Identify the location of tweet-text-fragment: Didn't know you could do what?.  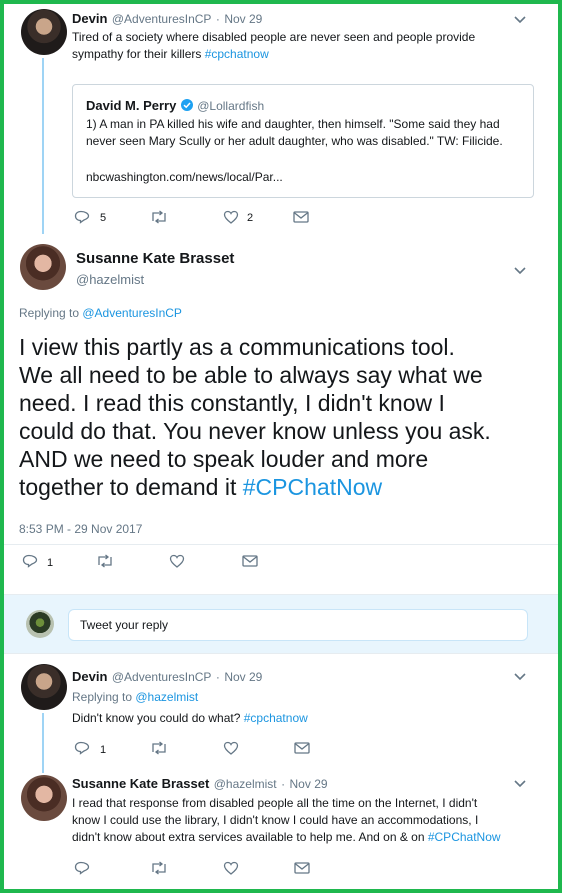
(158, 718).